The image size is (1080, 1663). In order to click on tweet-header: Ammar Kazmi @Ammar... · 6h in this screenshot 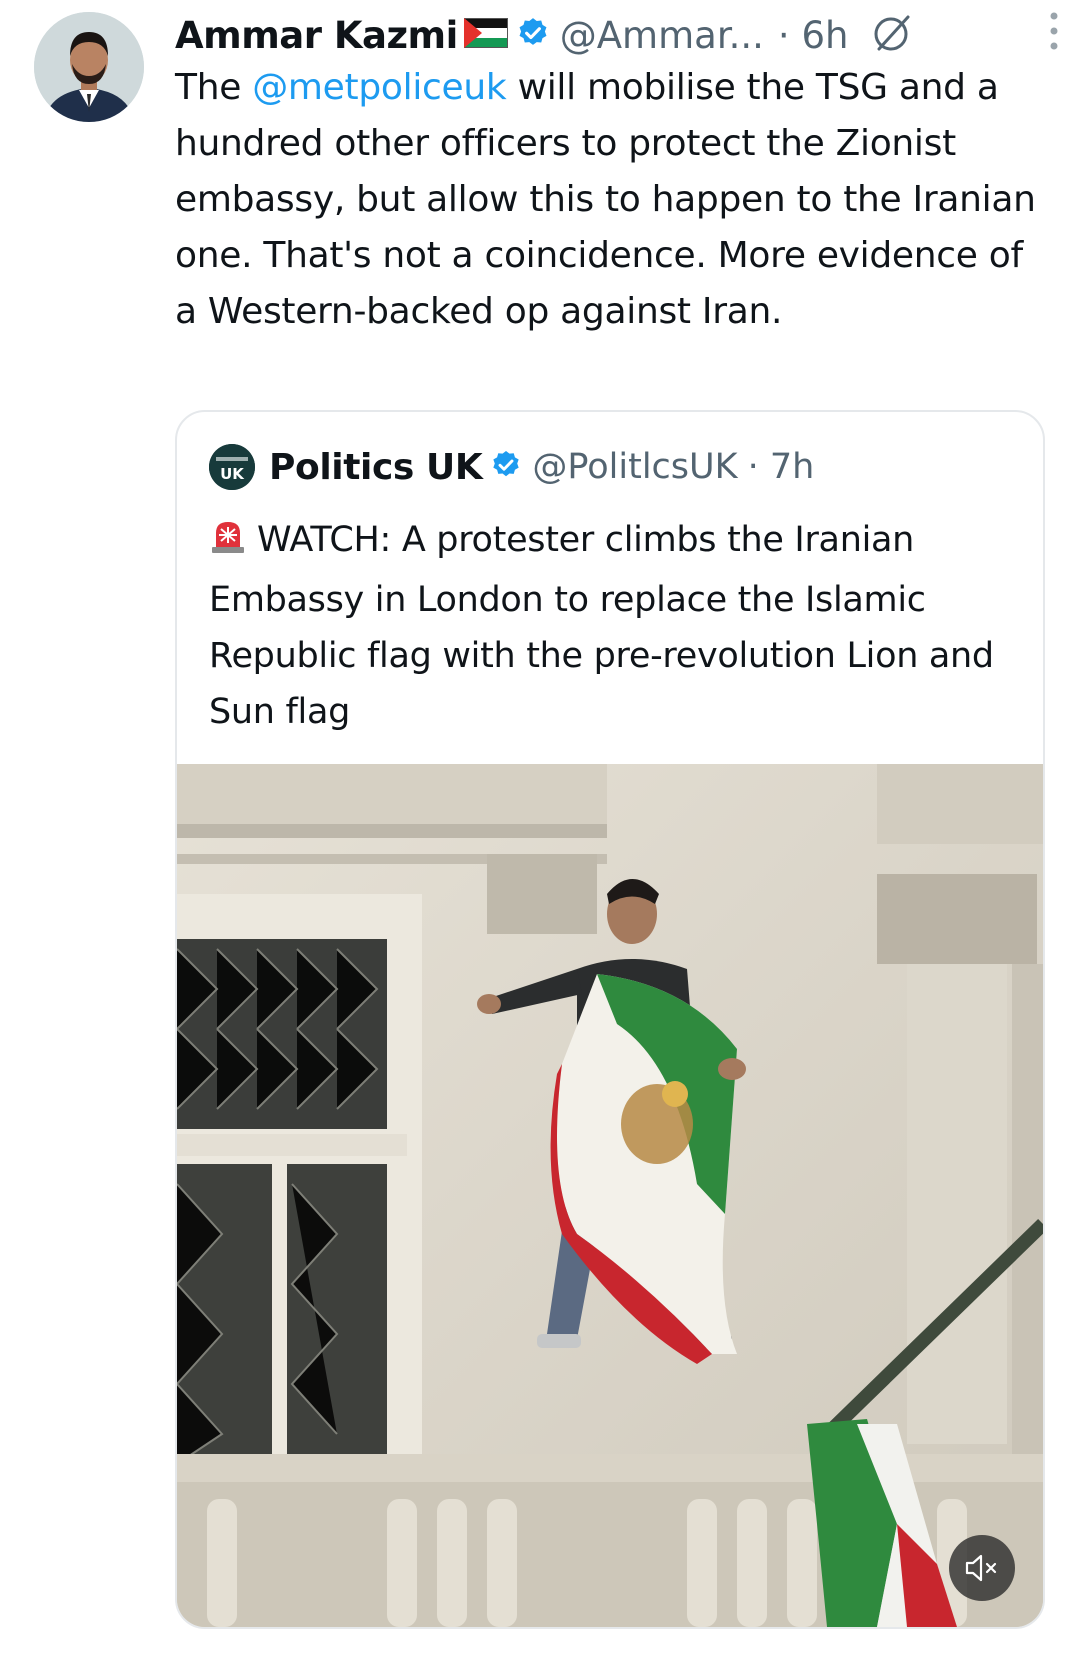, I will do `click(615, 35)`.